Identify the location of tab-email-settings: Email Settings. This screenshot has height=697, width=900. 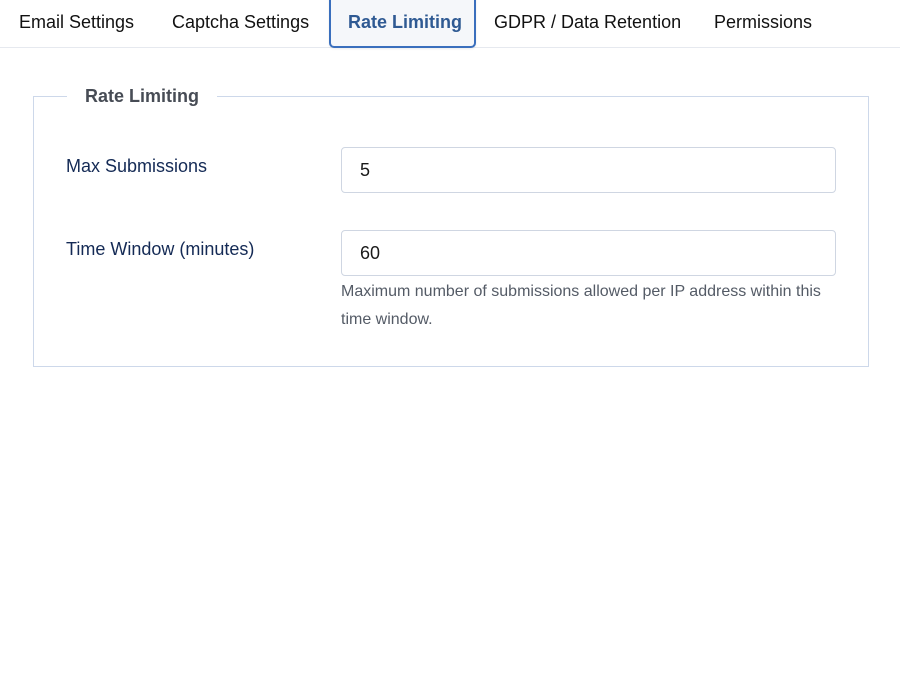
(76, 24).